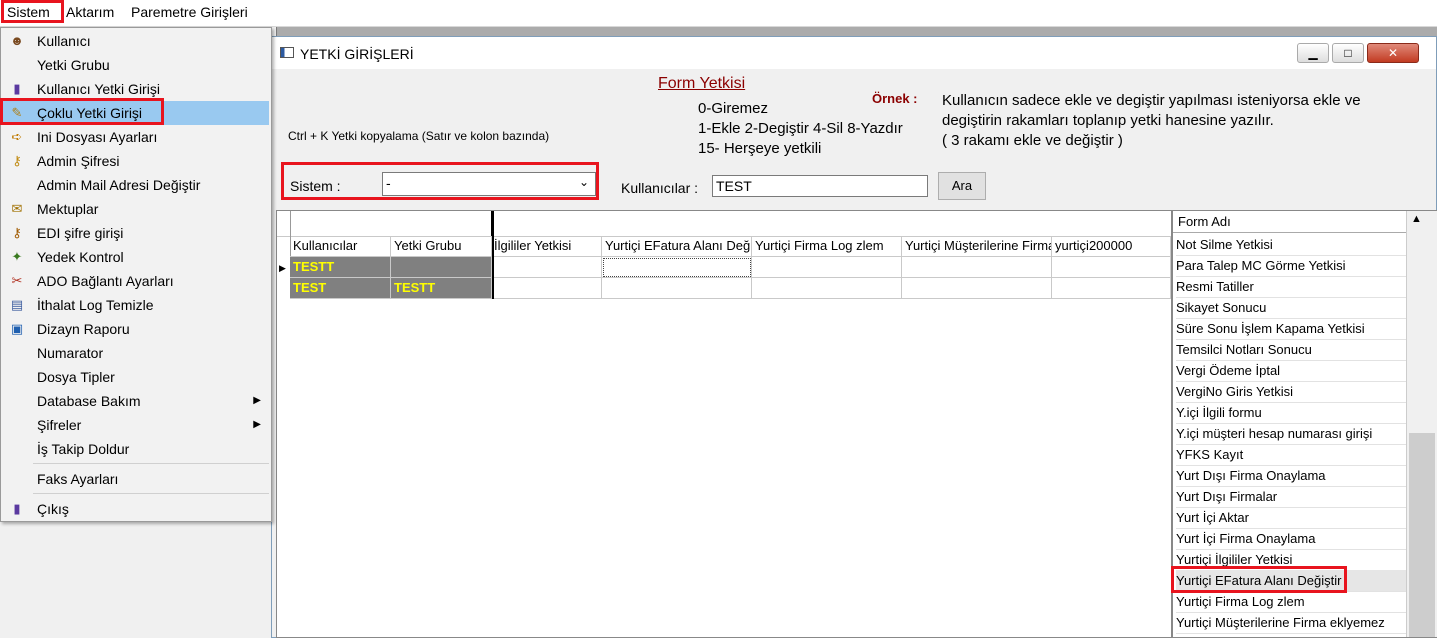  Describe the element at coordinates (1291, 476) in the screenshot. I see `form-list-item: Yurt Dışı Firma Onaylama` at that location.